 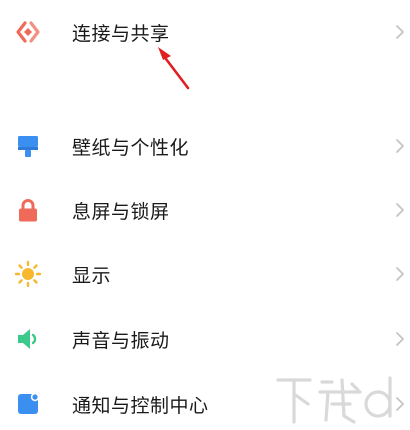 I want to click on settings-item-display: 显示, so click(x=205, y=274).